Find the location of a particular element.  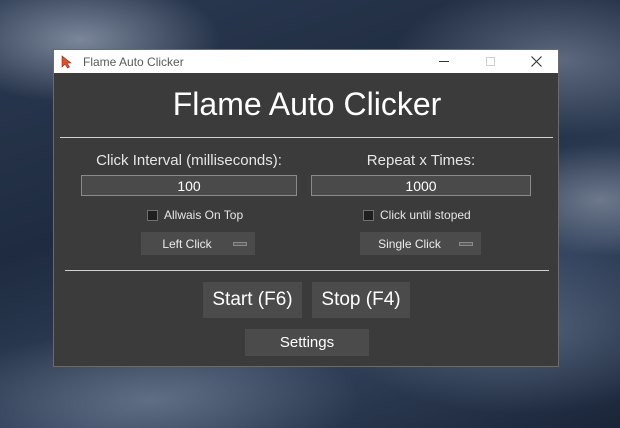

window-title: Flame Auto Clicker is located at coordinates (133, 61).